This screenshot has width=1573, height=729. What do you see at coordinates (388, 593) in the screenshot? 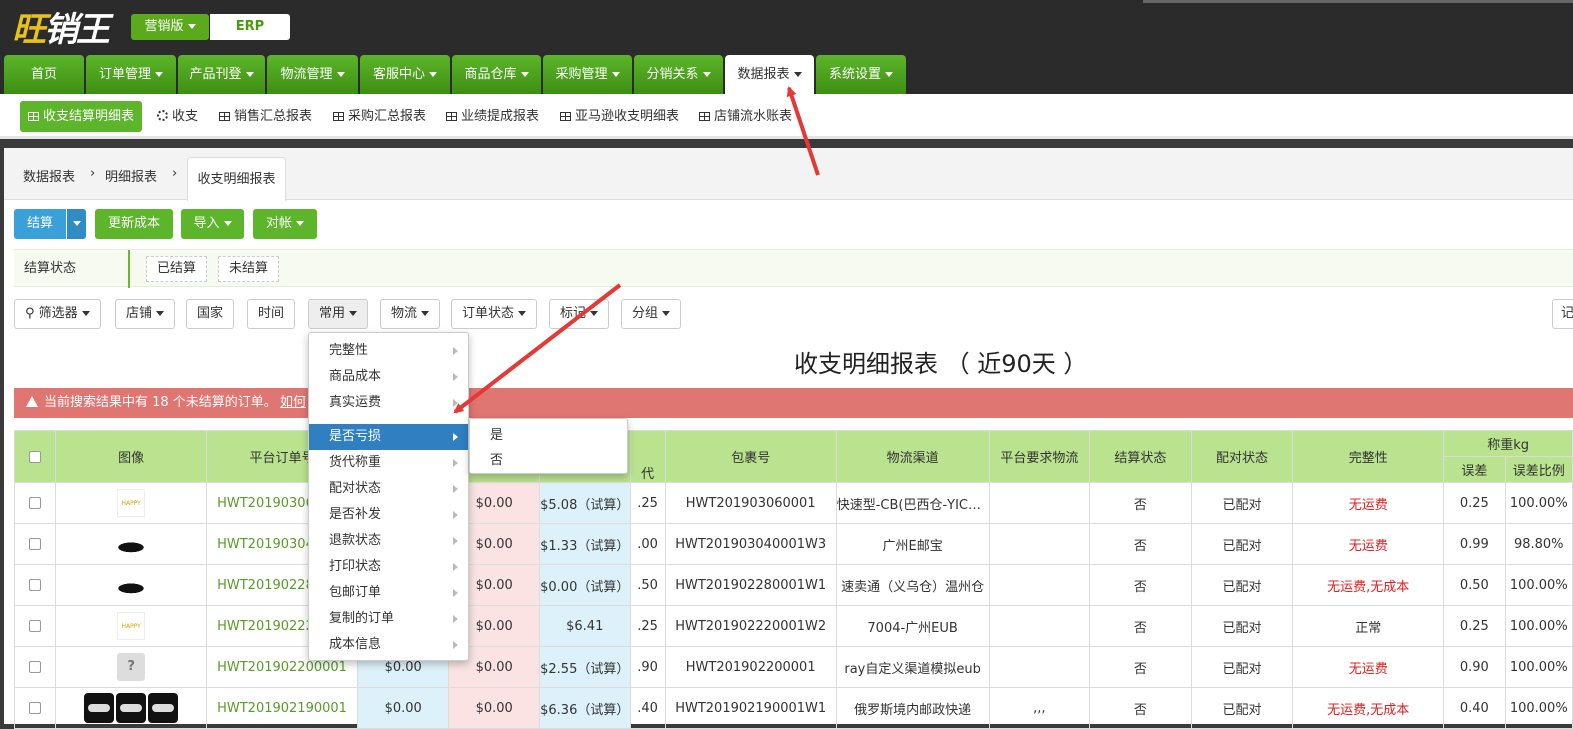
I see `menu-item-free-shipping: 包邮订单` at bounding box center [388, 593].